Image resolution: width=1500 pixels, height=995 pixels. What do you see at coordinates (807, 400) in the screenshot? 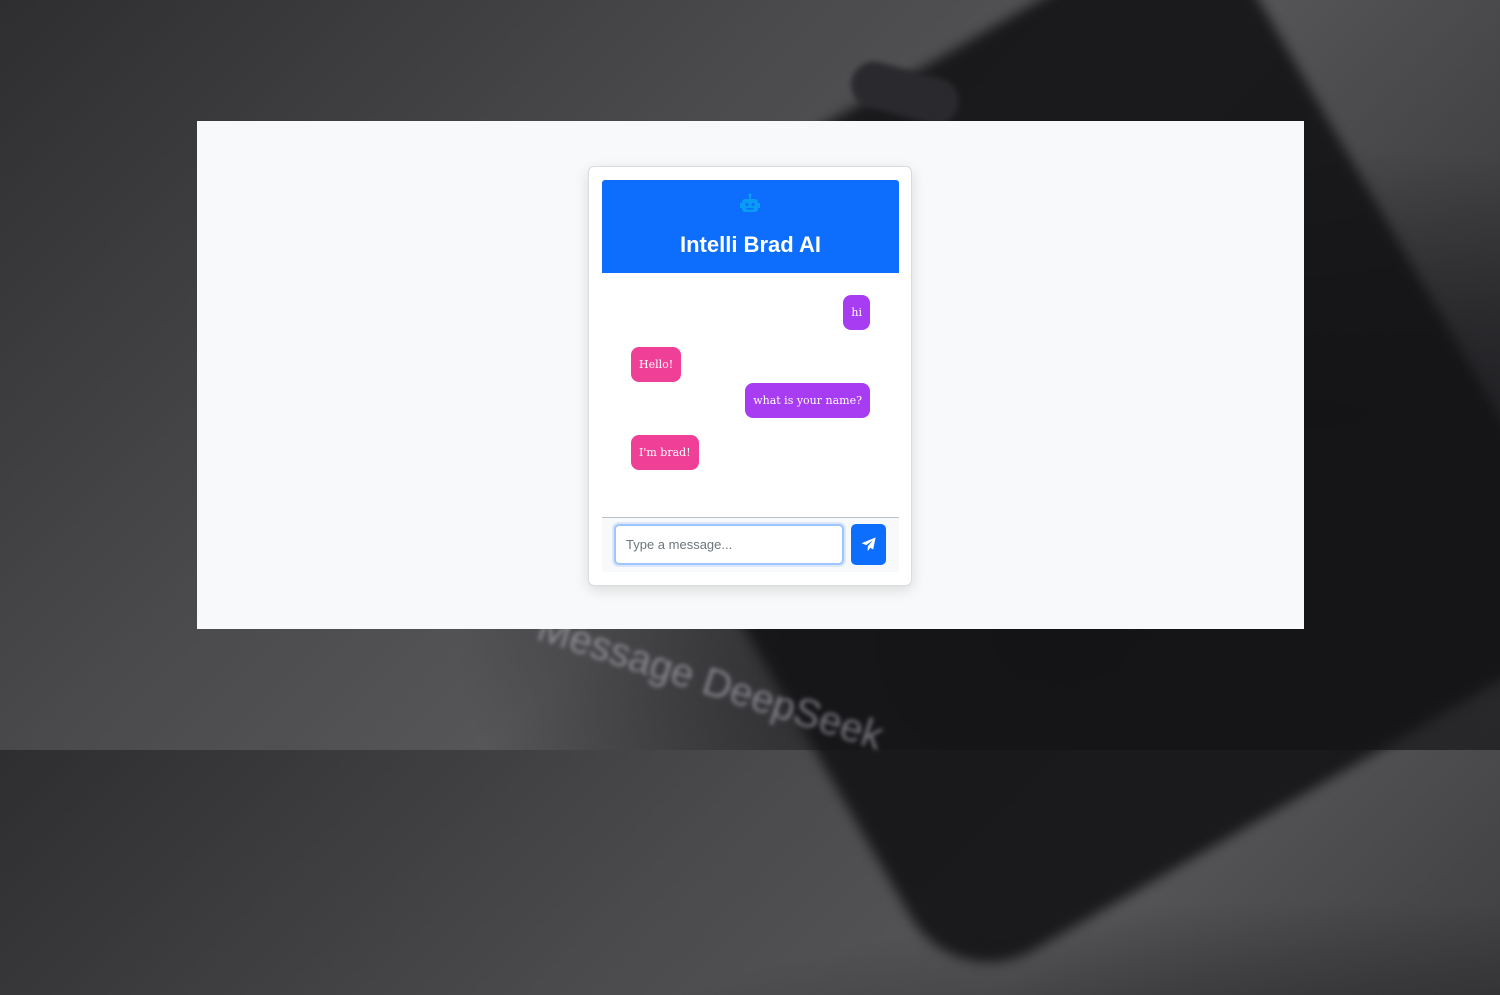
I see `user-message: what is your name?` at bounding box center [807, 400].